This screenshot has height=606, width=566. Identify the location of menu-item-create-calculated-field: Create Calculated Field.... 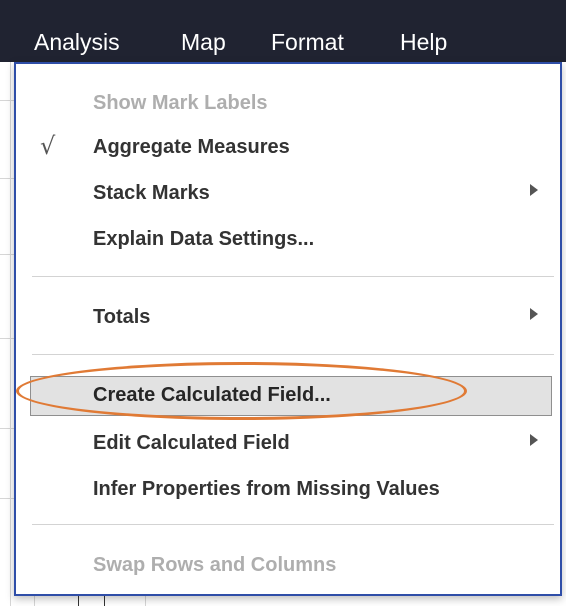
(288, 396).